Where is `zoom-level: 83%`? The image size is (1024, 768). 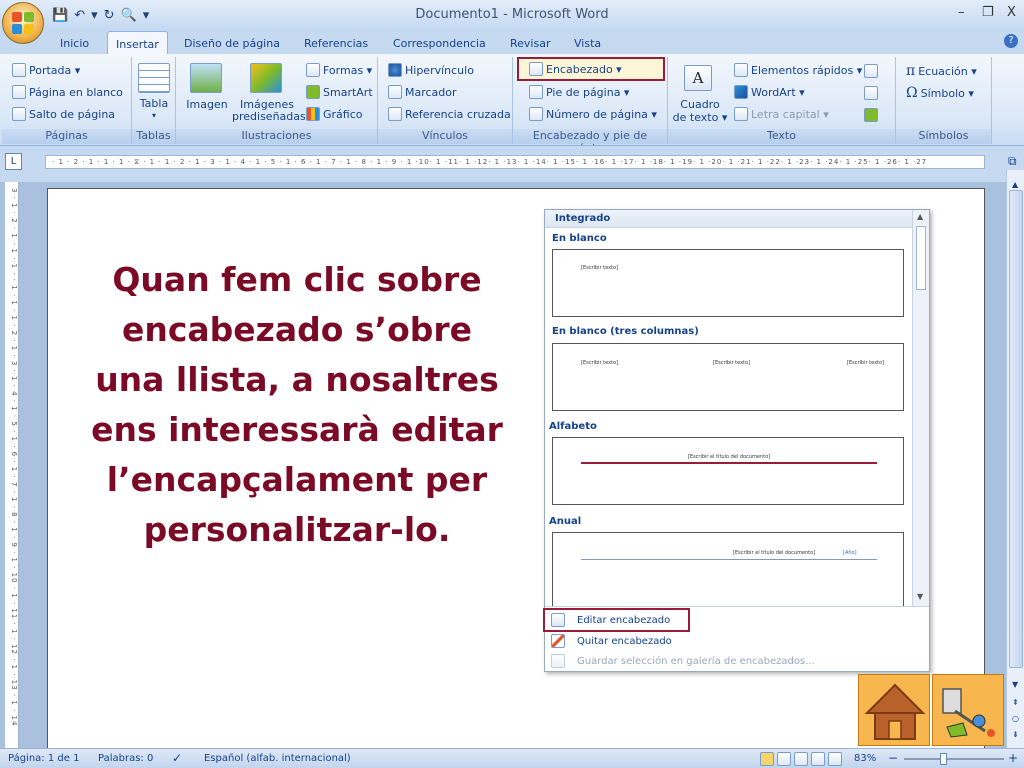
zoom-level: 83% is located at coordinates (865, 758).